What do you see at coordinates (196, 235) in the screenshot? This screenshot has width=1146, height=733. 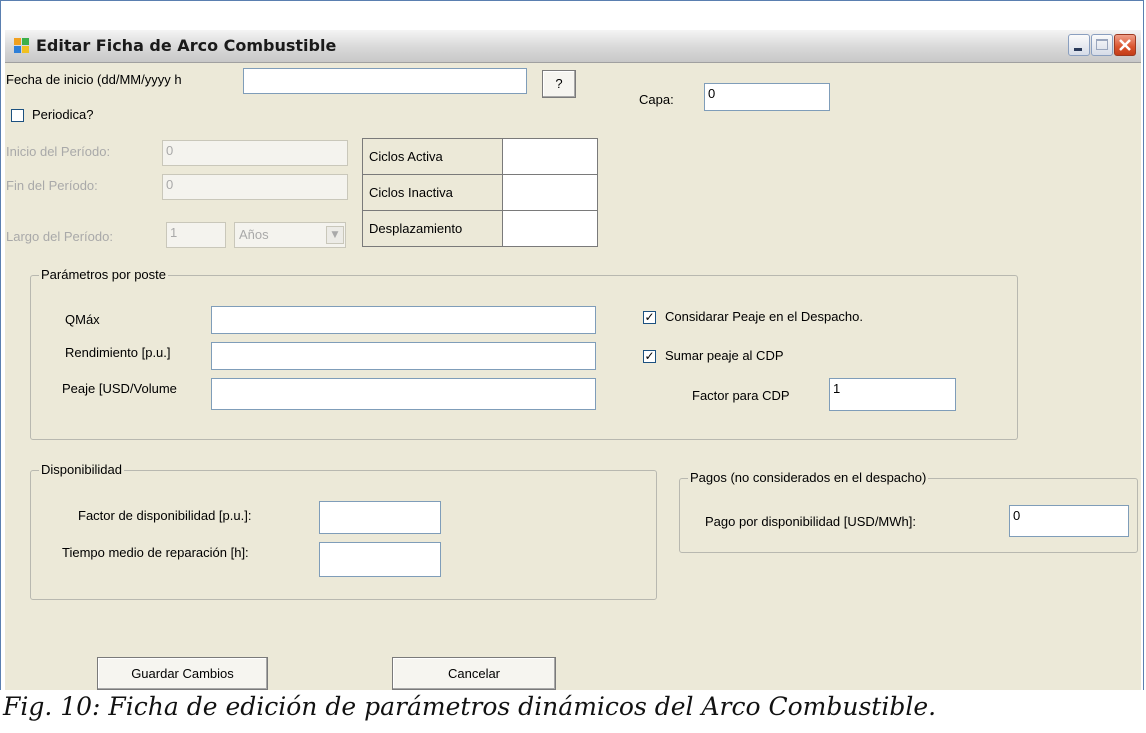 I see `largo-periodo-input: 1` at bounding box center [196, 235].